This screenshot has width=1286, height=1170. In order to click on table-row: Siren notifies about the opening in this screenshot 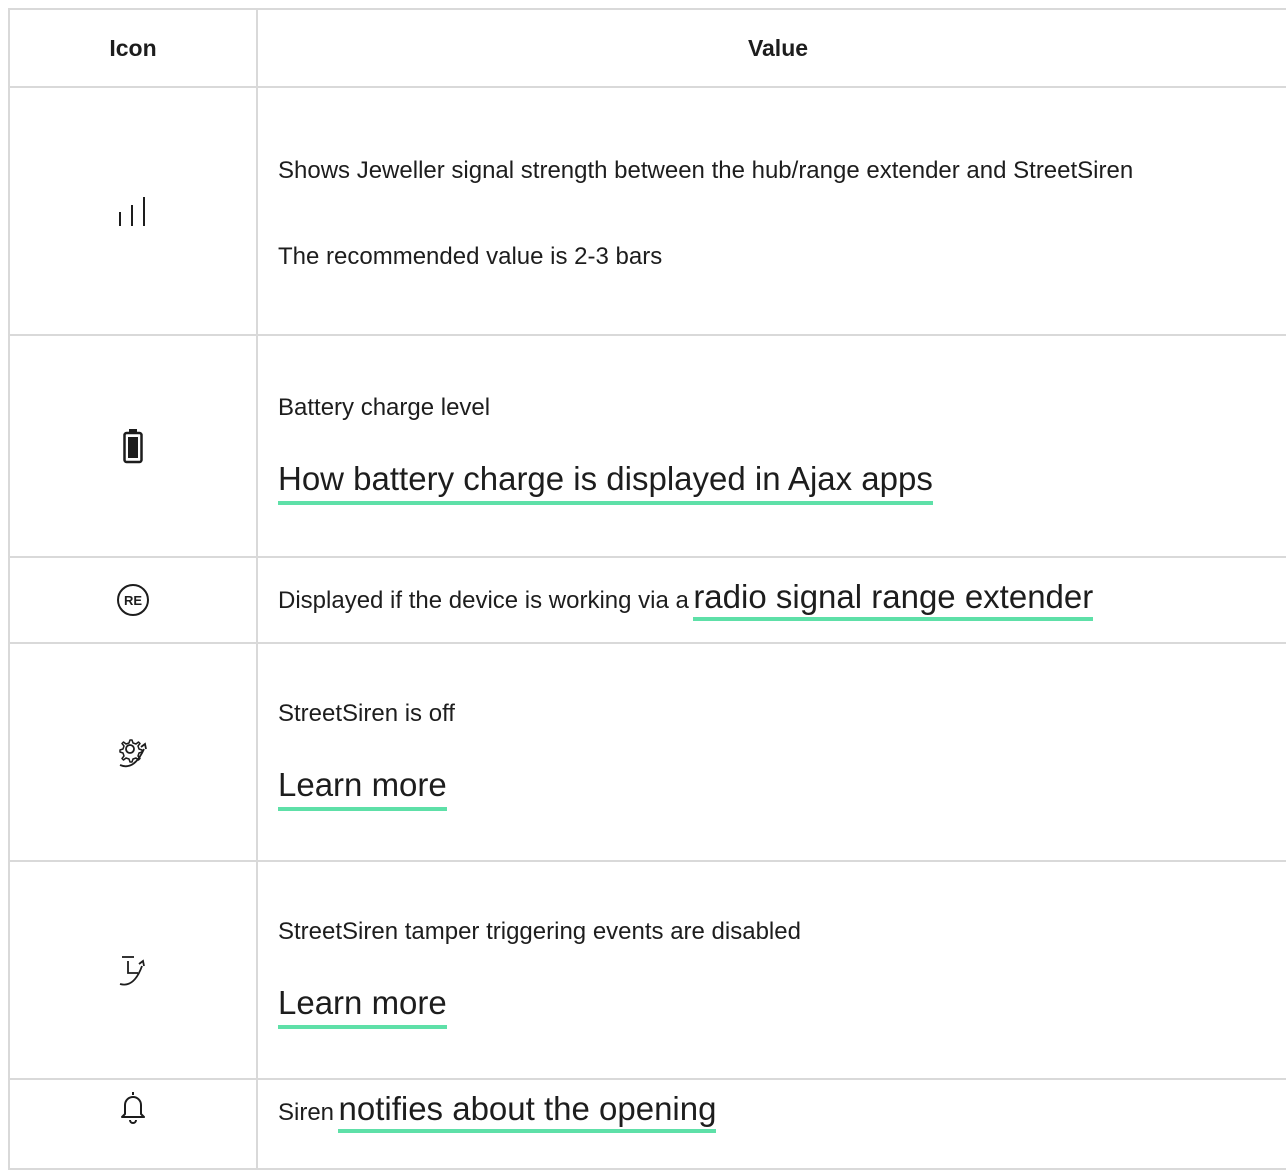, I will do `click(647, 1124)`.